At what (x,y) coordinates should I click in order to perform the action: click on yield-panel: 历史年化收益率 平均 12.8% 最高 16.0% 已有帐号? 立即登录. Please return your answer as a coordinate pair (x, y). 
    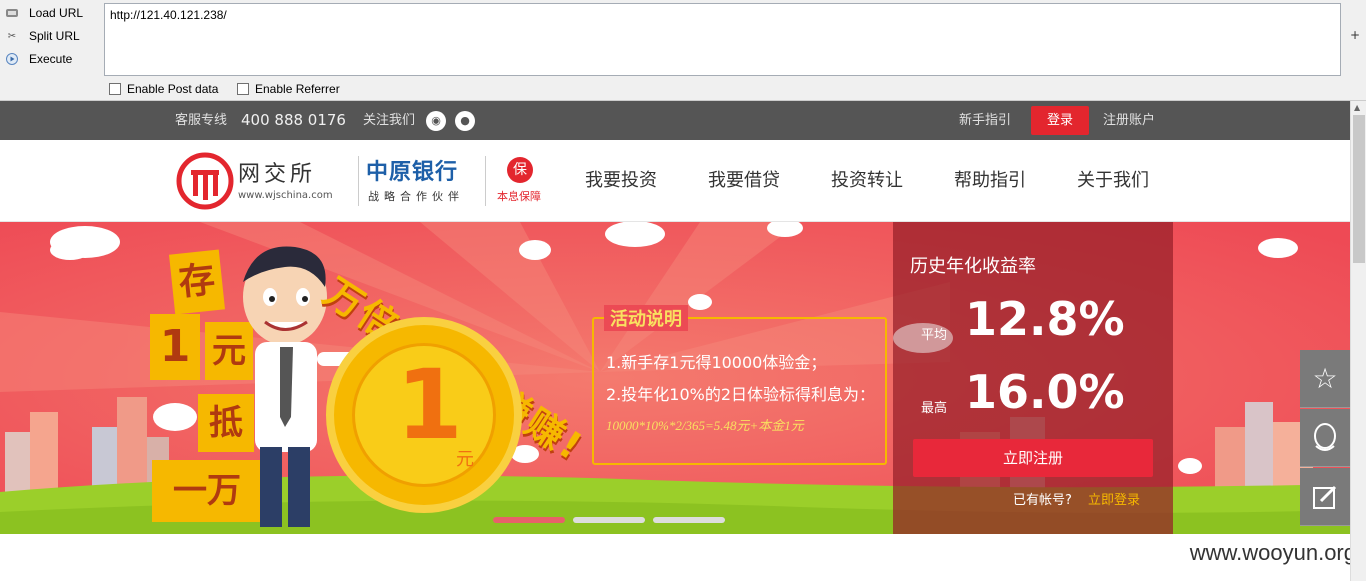
    Looking at the image, I should click on (1033, 378).